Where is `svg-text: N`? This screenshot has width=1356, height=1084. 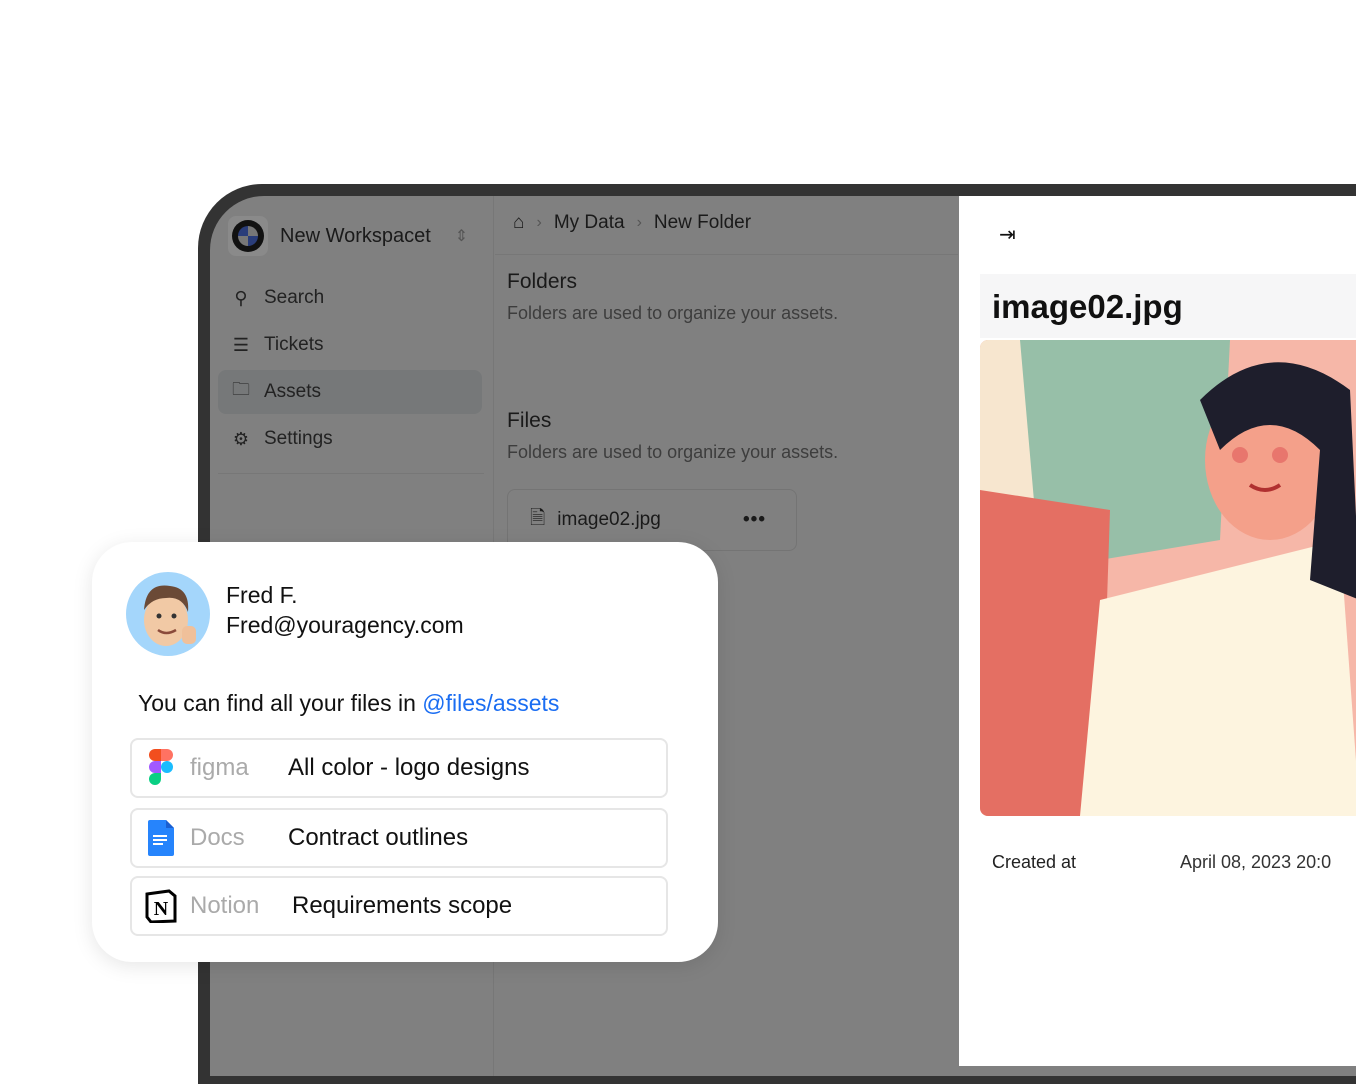
svg-text: N is located at coordinates (161, 909).